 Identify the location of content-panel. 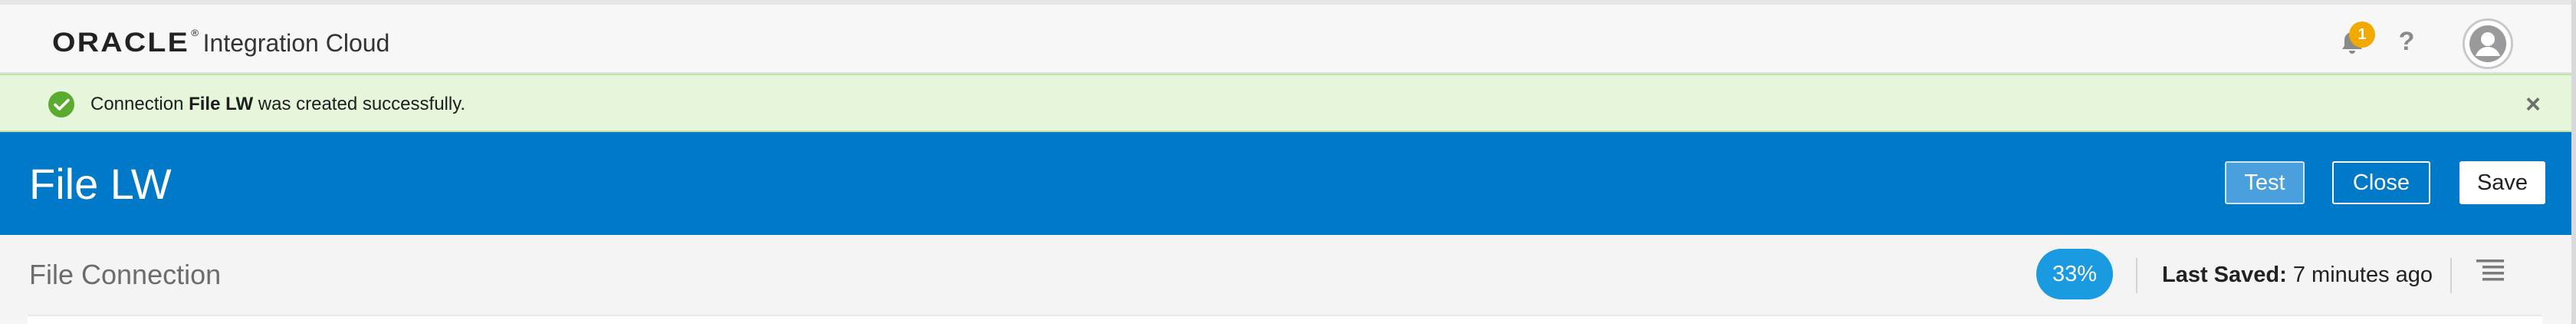
(1285, 320).